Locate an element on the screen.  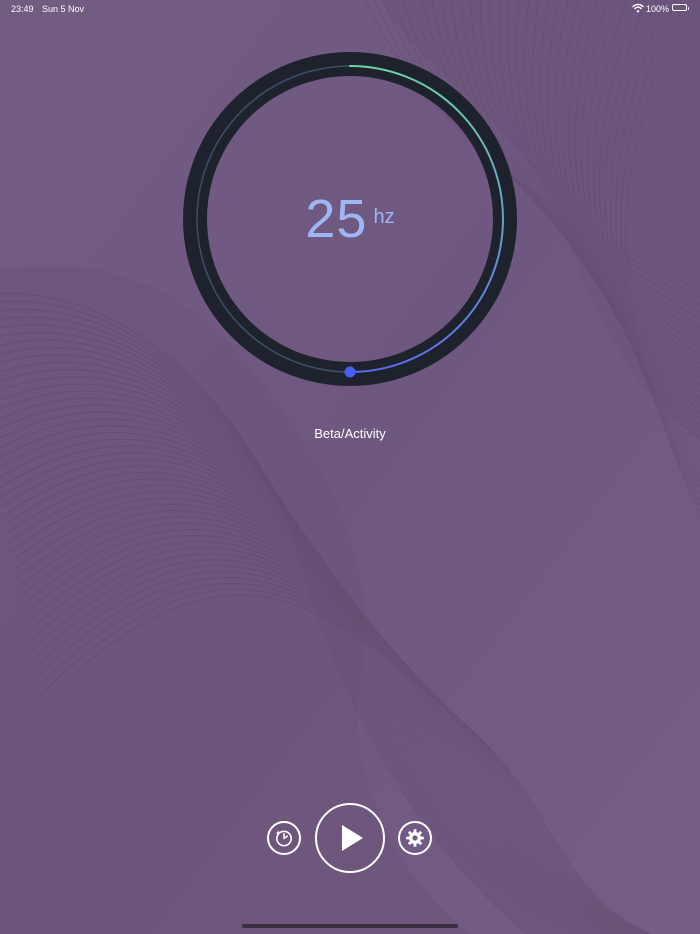
wifi-icon is located at coordinates (638, 8).